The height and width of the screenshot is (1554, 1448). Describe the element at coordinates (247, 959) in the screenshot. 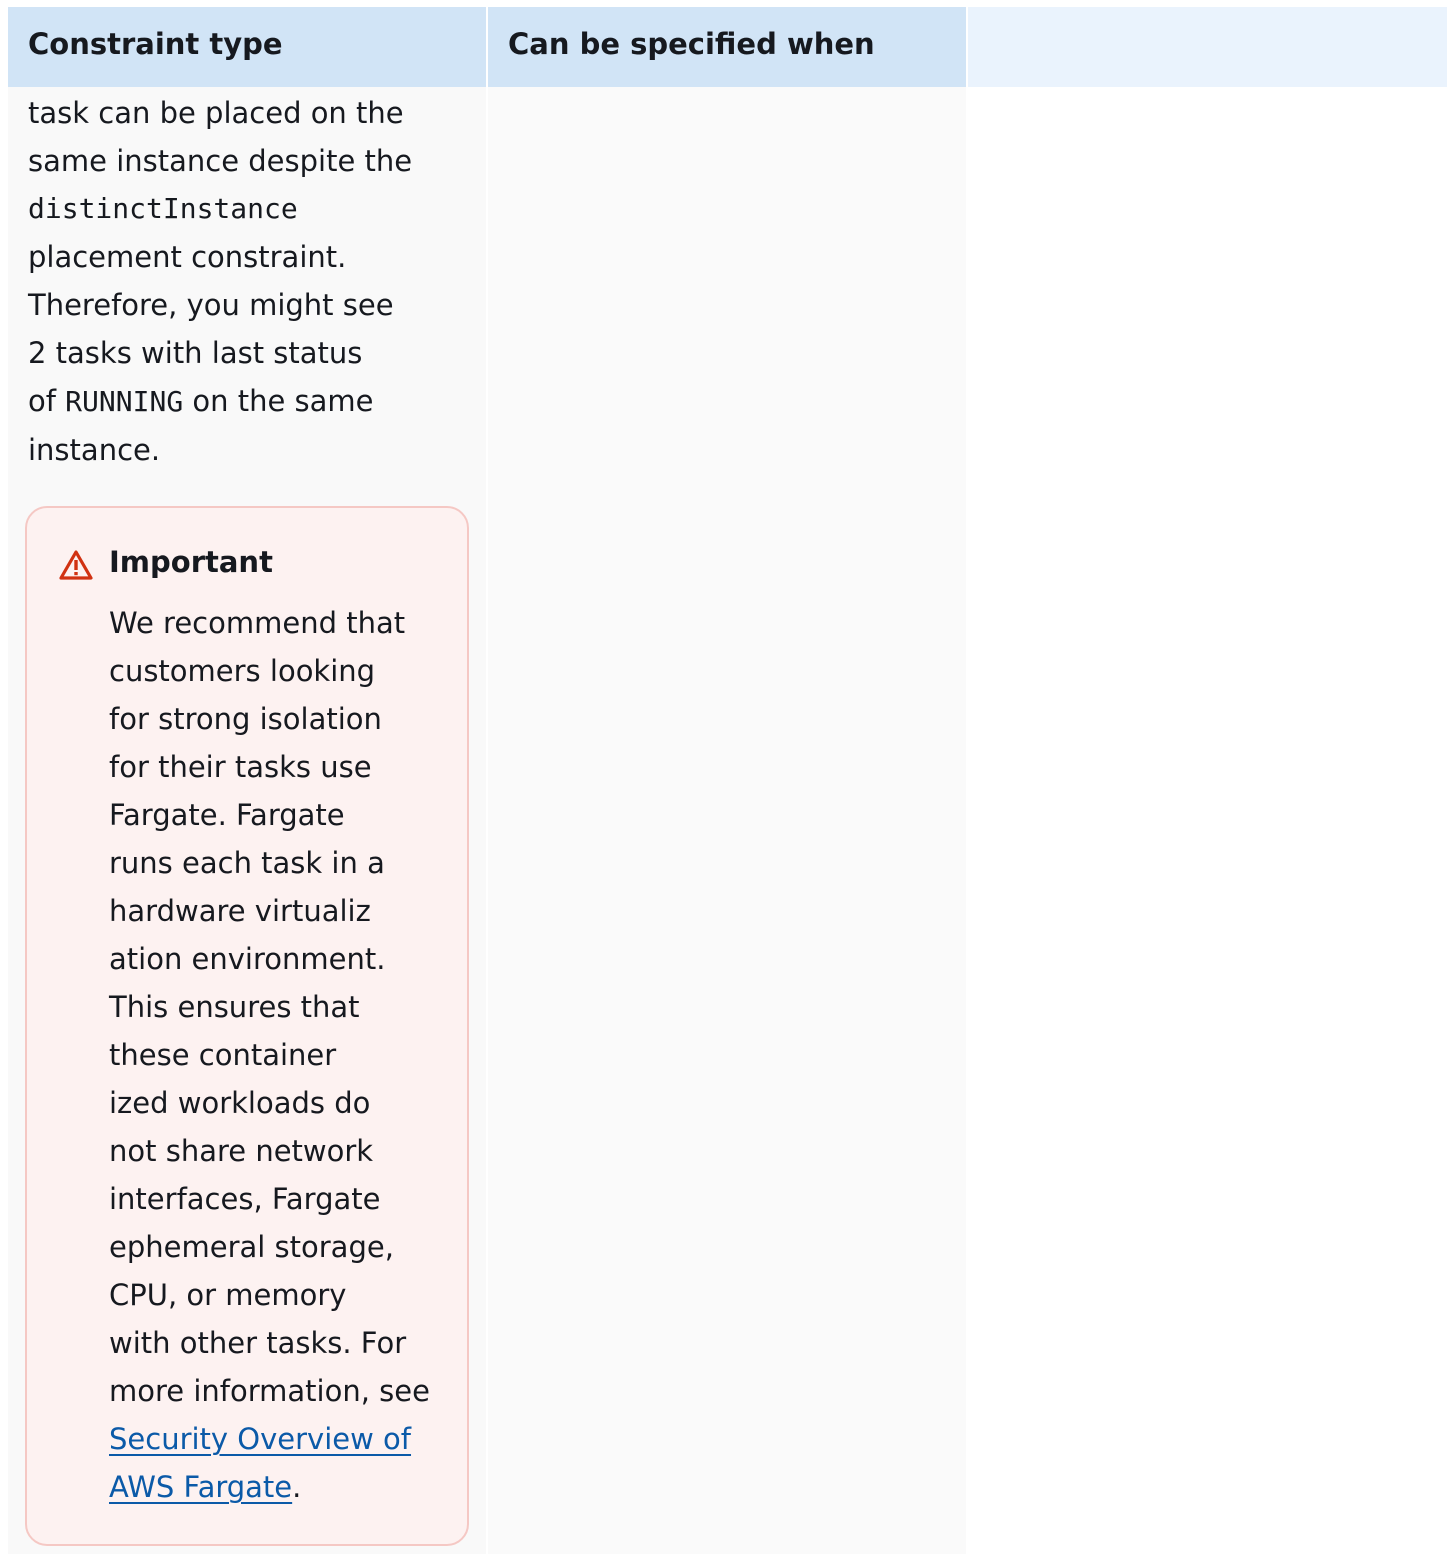

I see `alert-line: ation environment.` at that location.